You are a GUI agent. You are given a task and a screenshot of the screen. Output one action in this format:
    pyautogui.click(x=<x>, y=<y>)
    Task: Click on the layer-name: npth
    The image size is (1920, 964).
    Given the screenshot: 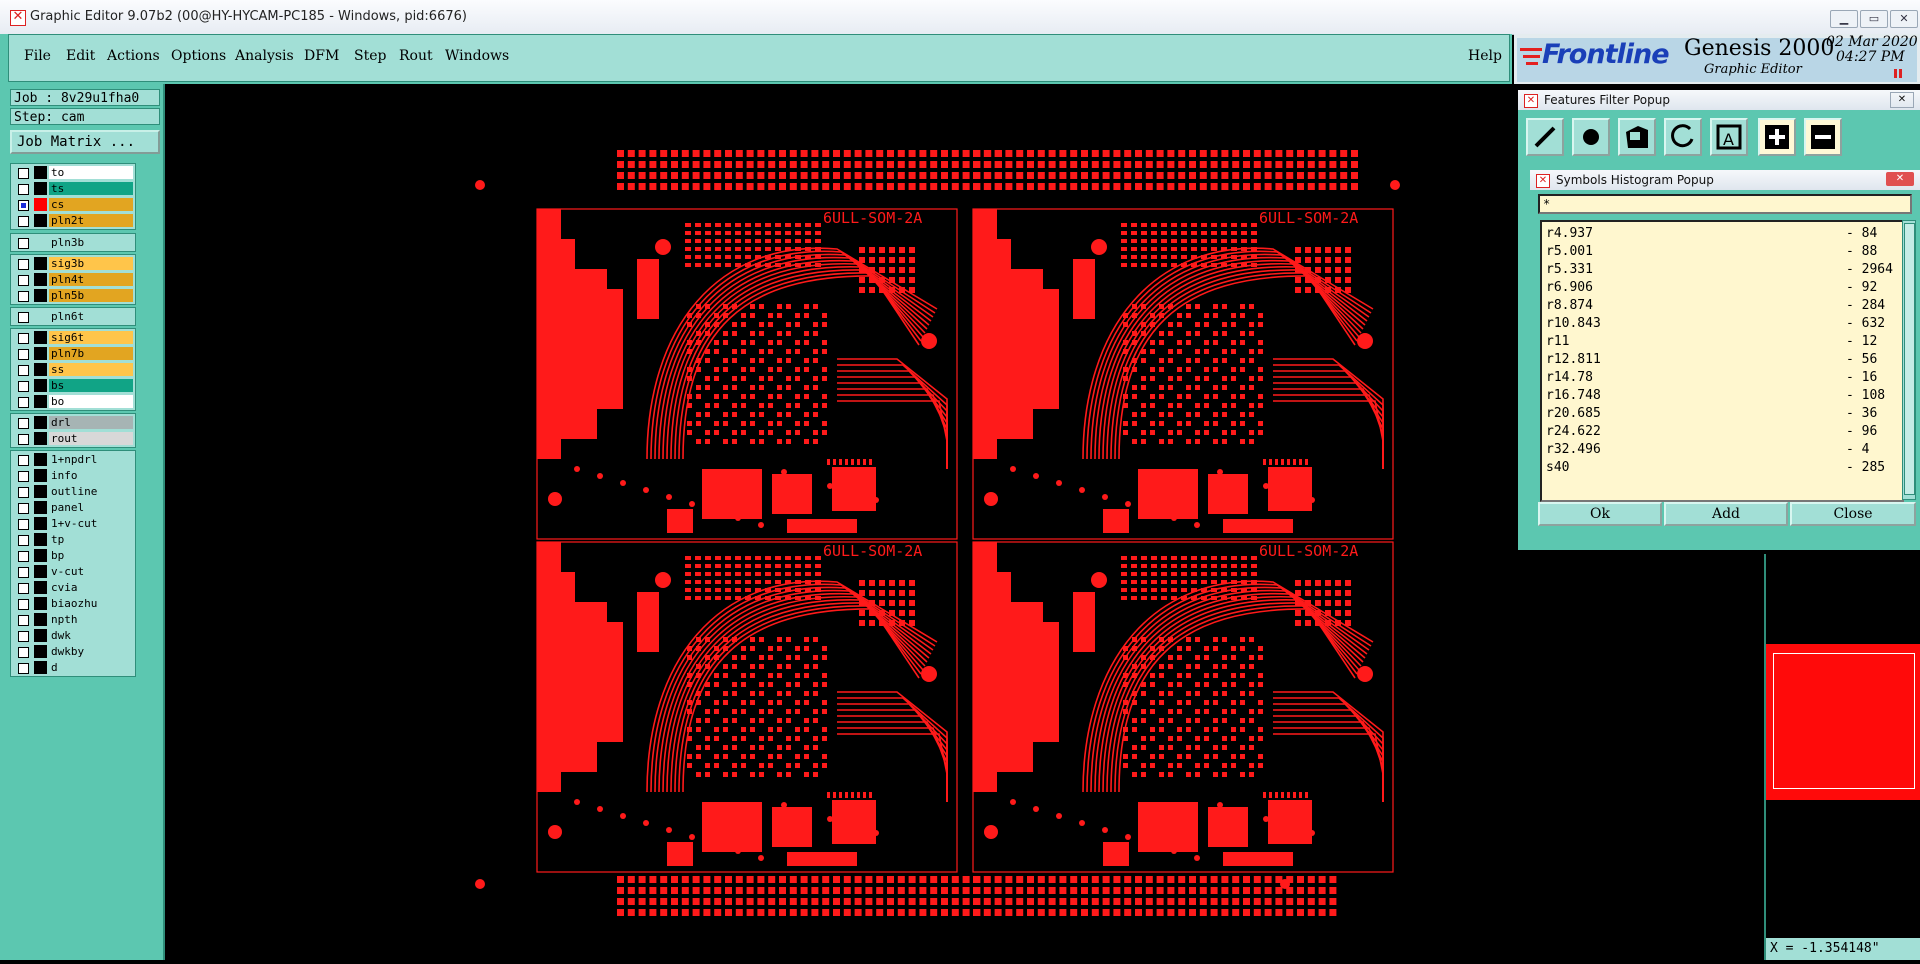 What is the action you would take?
    pyautogui.click(x=91, y=619)
    